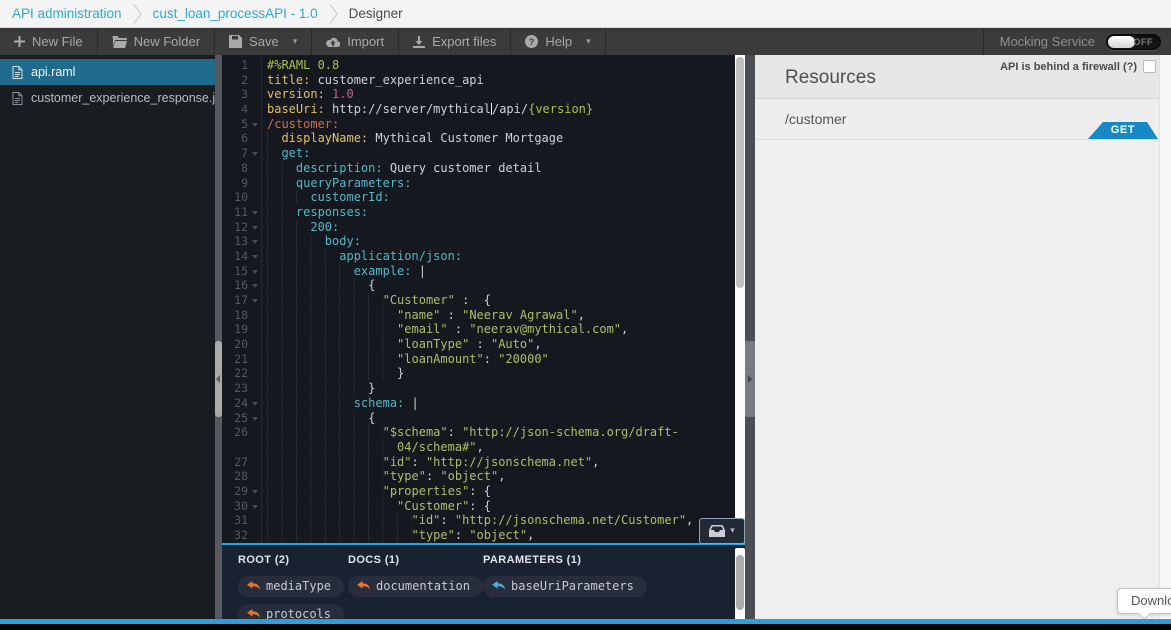 This screenshot has height=630, width=1171. I want to click on line-number: 8, so click(244, 167).